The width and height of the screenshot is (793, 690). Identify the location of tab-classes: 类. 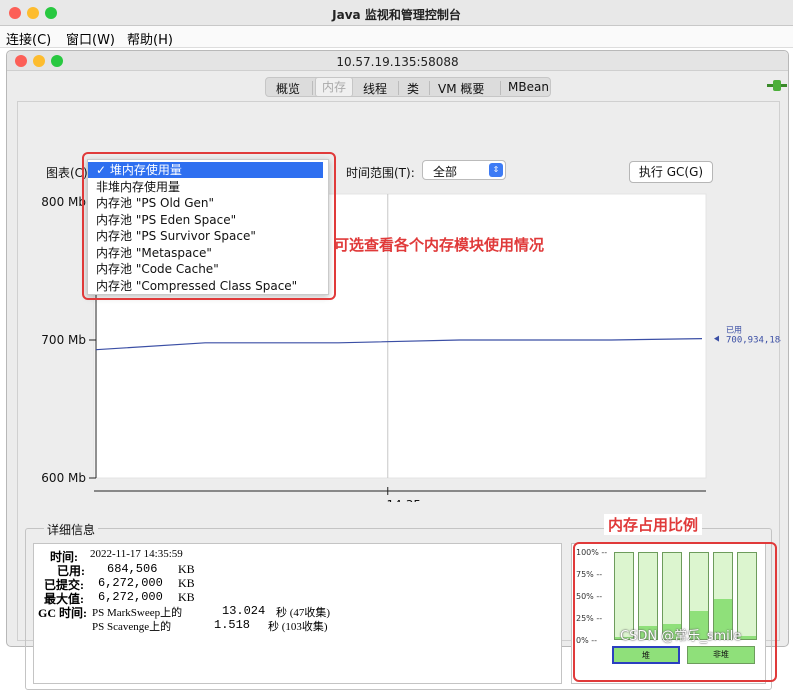
(413, 88).